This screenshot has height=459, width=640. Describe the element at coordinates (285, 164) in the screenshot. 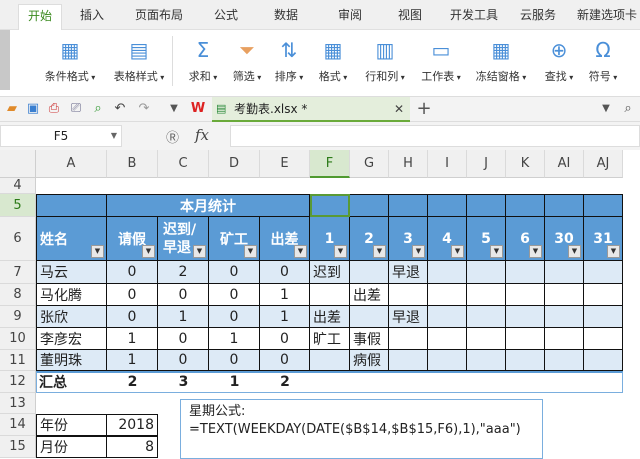

I see `column-header-E: E` at that location.